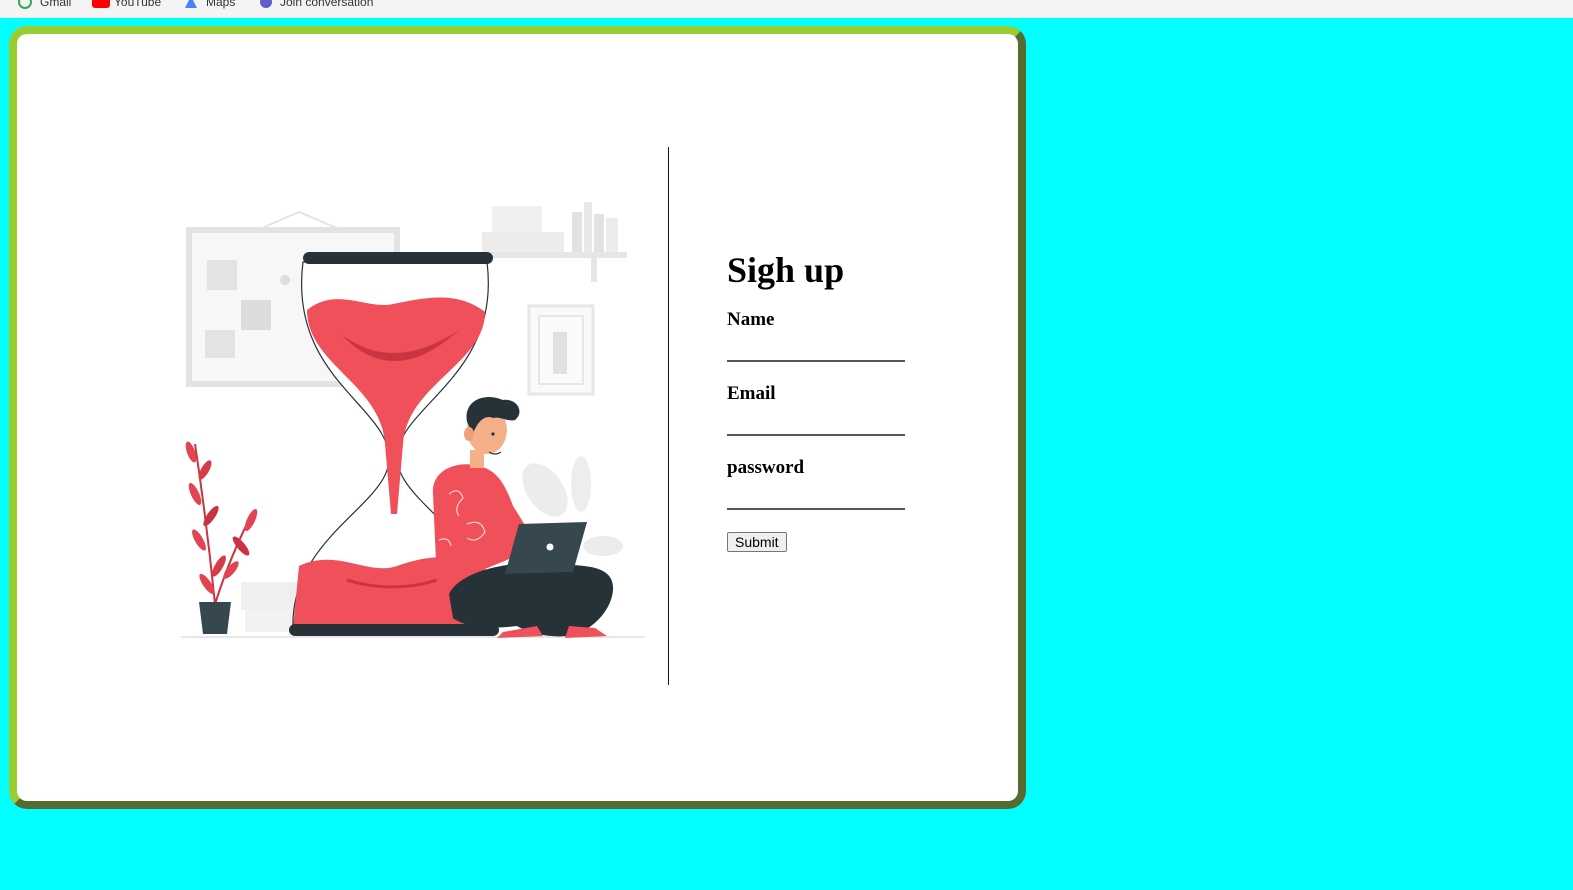  Describe the element at coordinates (827, 402) in the screenshot. I see `signup-form: Sigh up Name Email password Submit` at that location.